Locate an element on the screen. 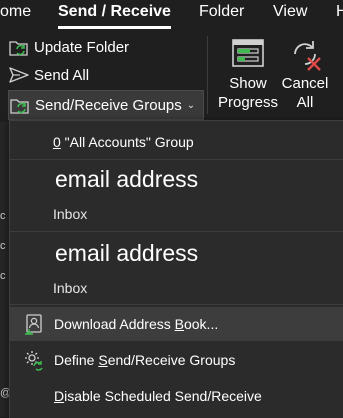 Image resolution: width=343 pixels, height=418 pixels. tab-view: View is located at coordinates (290, 13).